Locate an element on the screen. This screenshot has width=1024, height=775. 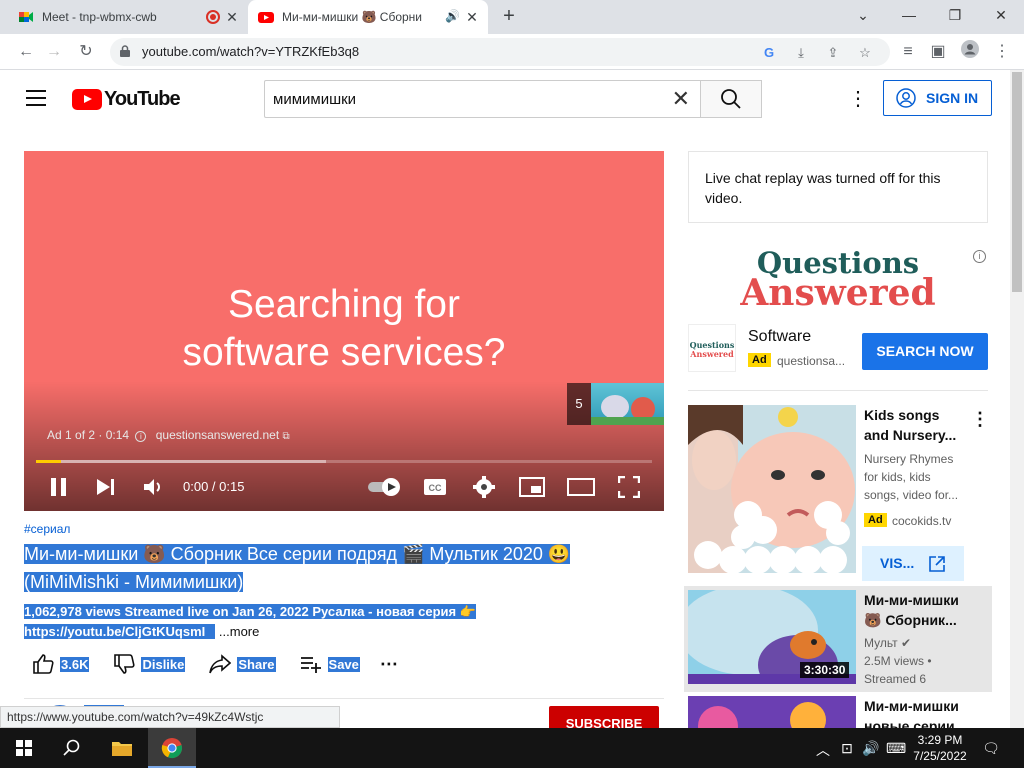
video-thumbnail is located at coordinates (772, 713).